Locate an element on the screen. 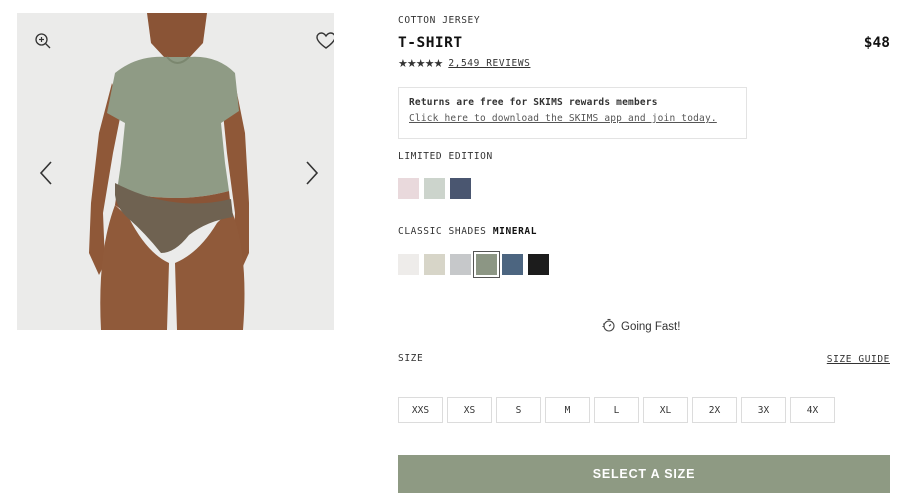 This screenshot has width=900, height=502. size-guide-link: SIZE GUIDE is located at coordinates (858, 359).